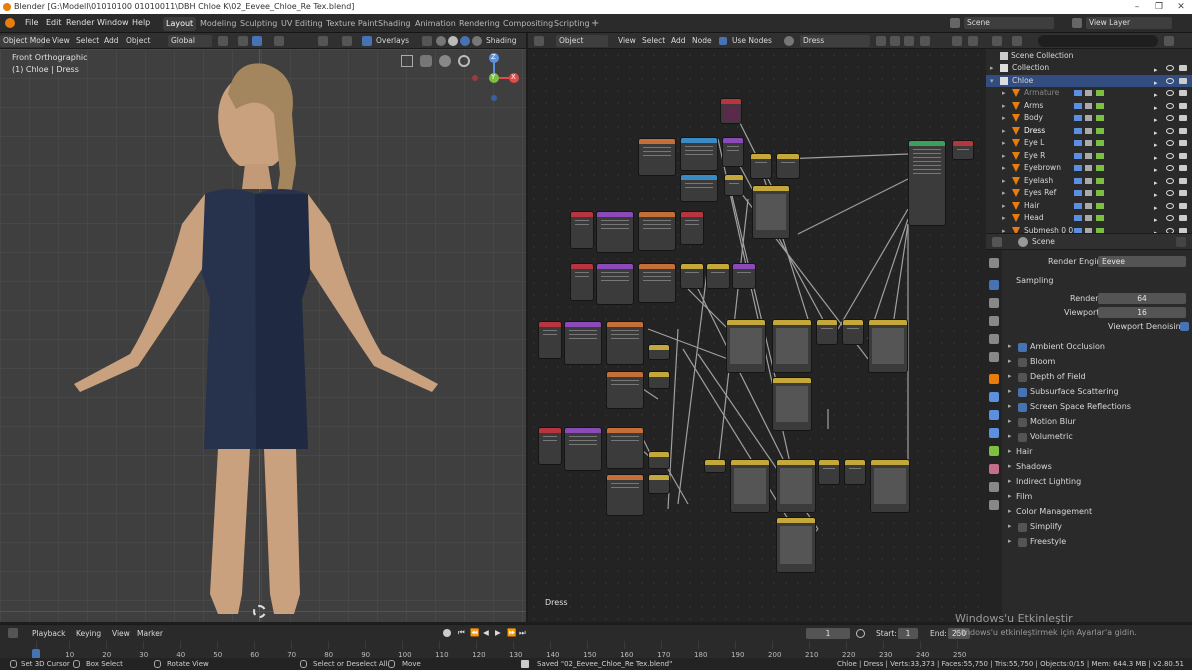 The height and width of the screenshot is (670, 1192). What do you see at coordinates (367, 41) in the screenshot?
I see `overlays-icon` at bounding box center [367, 41].